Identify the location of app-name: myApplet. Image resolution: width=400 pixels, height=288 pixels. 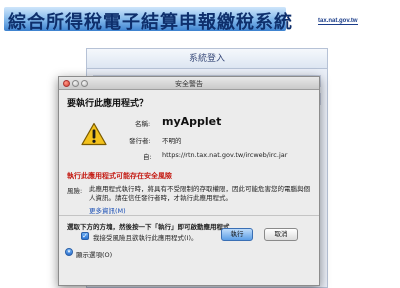
(192, 121).